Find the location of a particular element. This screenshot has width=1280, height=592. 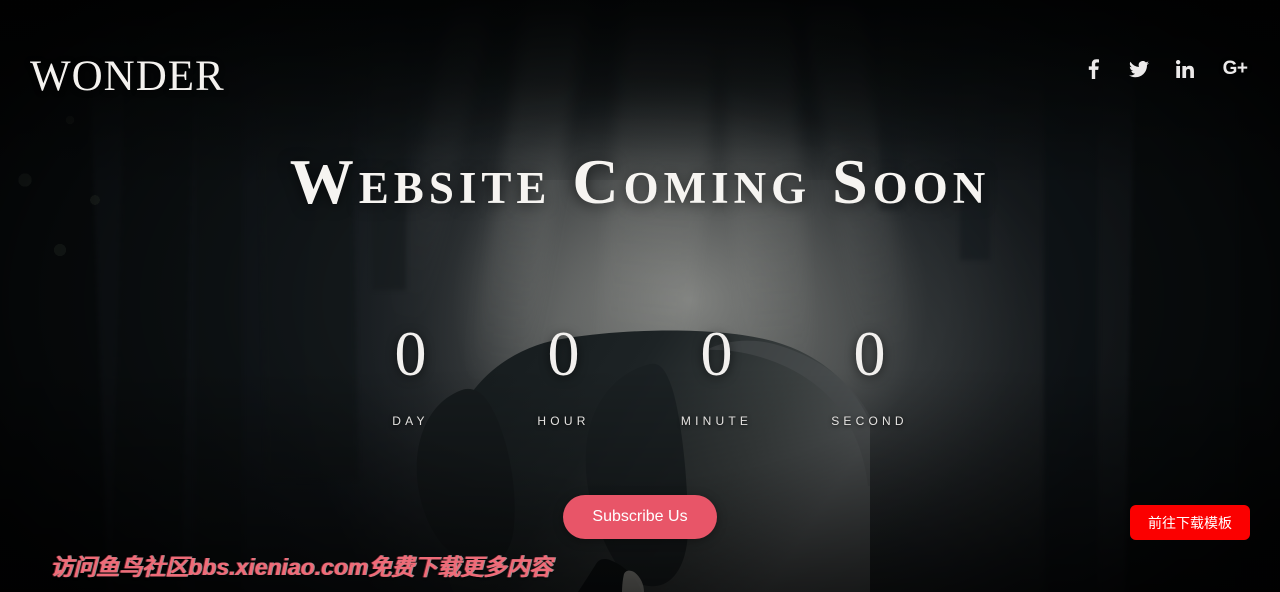

countdown-unit-minute: 0 MINUTE is located at coordinates (716, 373).